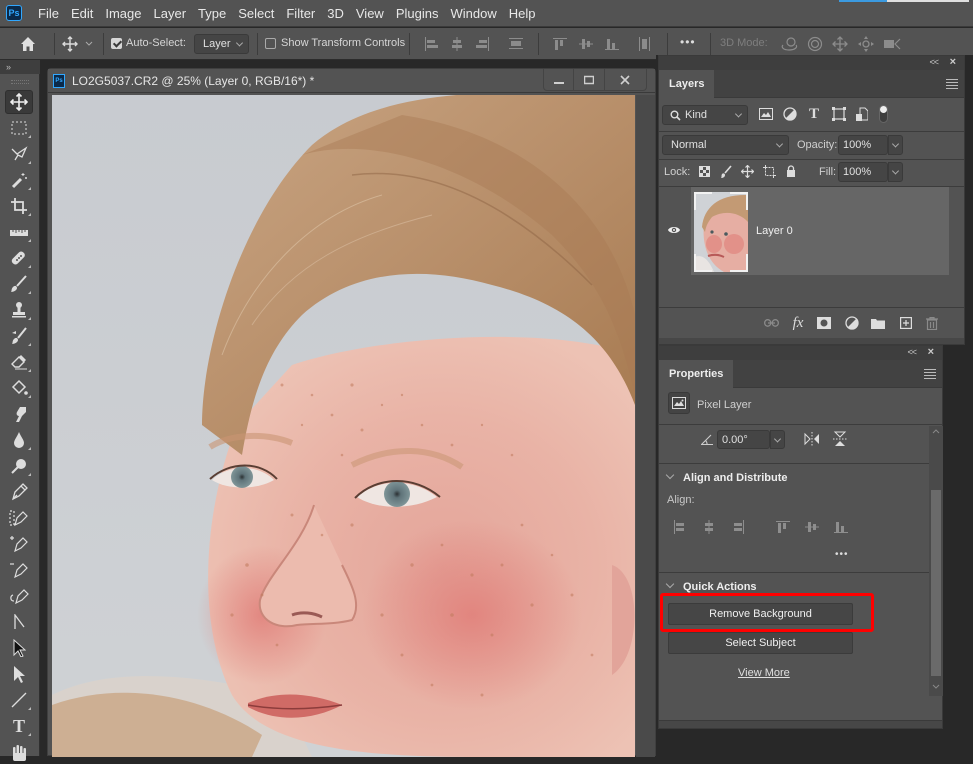  What do you see at coordinates (726, 477) in the screenshot?
I see `align-distribute-section-header: Align and Distribute` at bounding box center [726, 477].